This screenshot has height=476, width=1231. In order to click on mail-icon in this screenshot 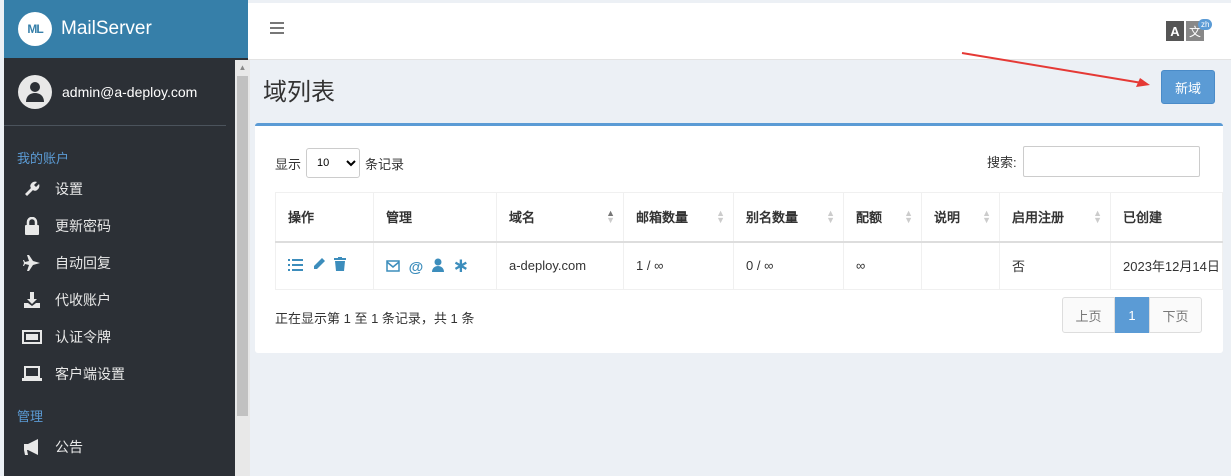, I will do `click(393, 266)`.